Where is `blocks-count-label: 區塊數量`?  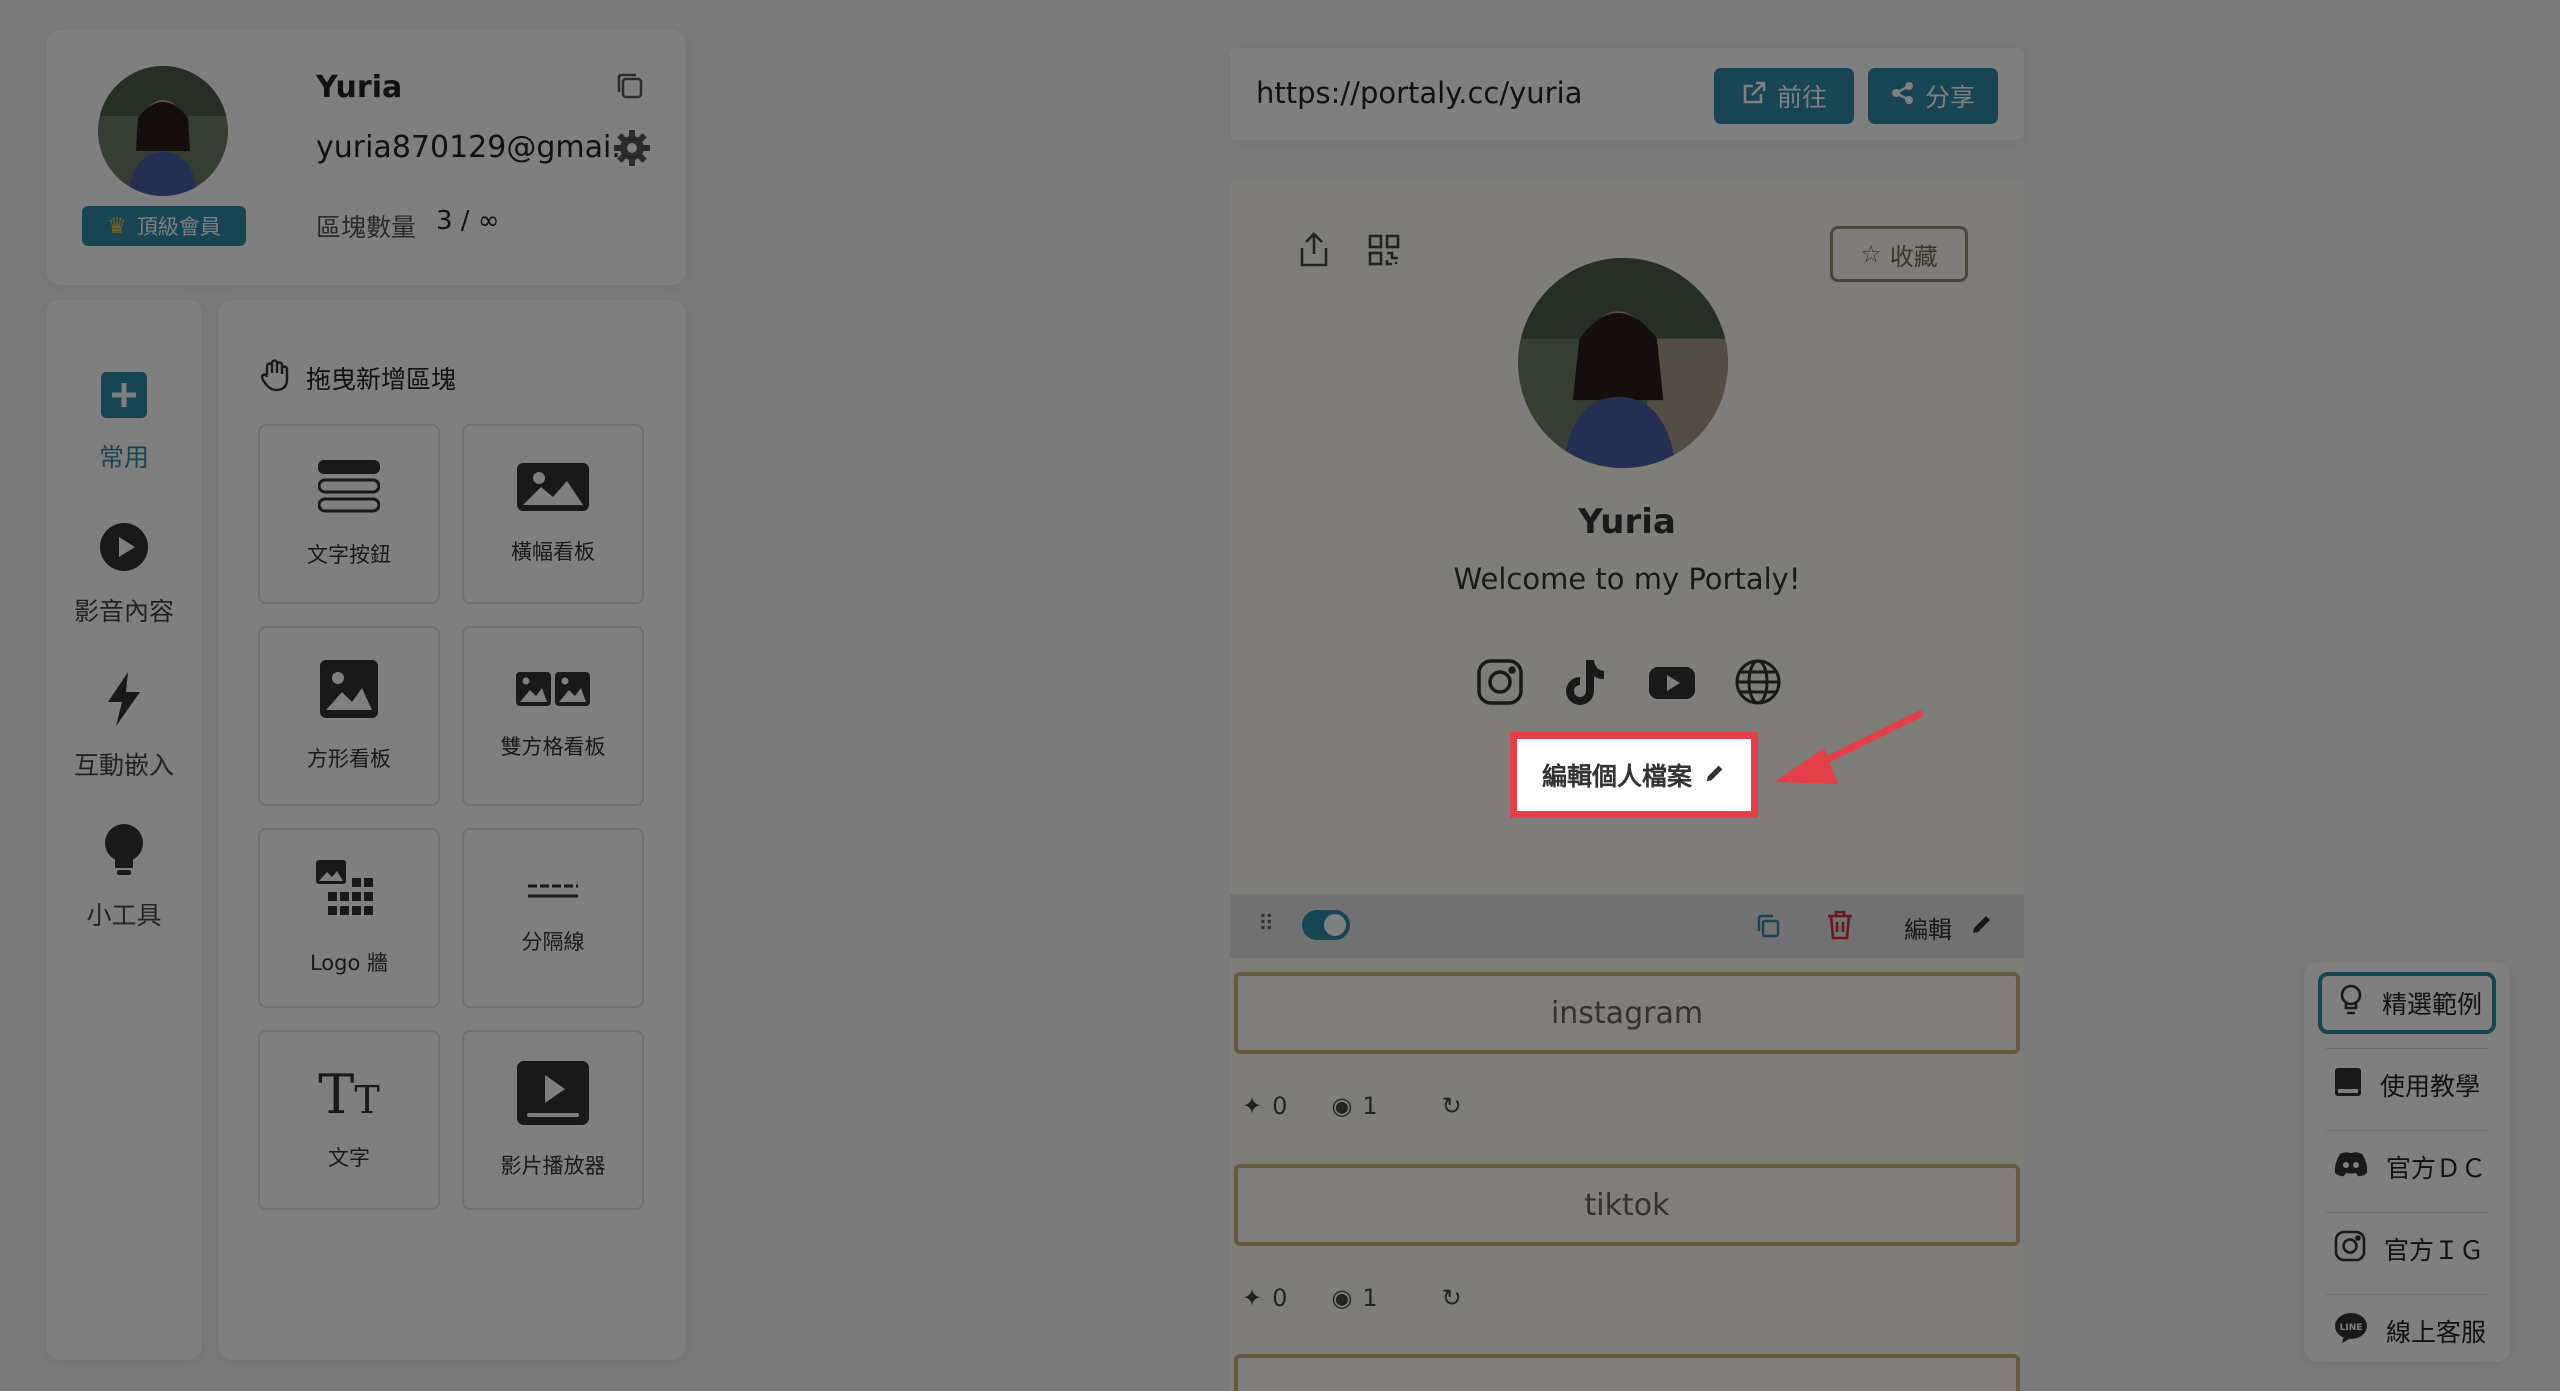 blocks-count-label: 區塊數量 is located at coordinates (366, 227).